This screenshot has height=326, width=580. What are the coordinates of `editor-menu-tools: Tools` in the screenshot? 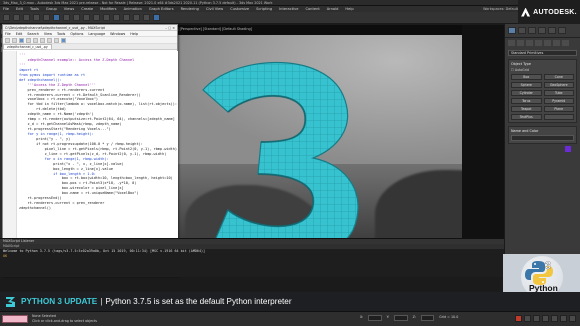 It's located at (61, 34).